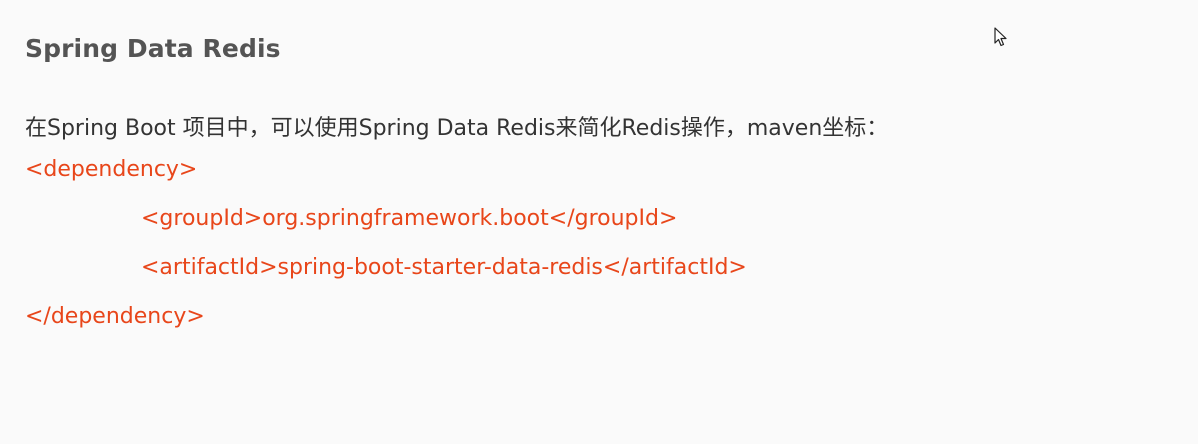 The width and height of the screenshot is (1198, 444). Describe the element at coordinates (153, 48) in the screenshot. I see `slide-title: Spring Data Redis` at that location.